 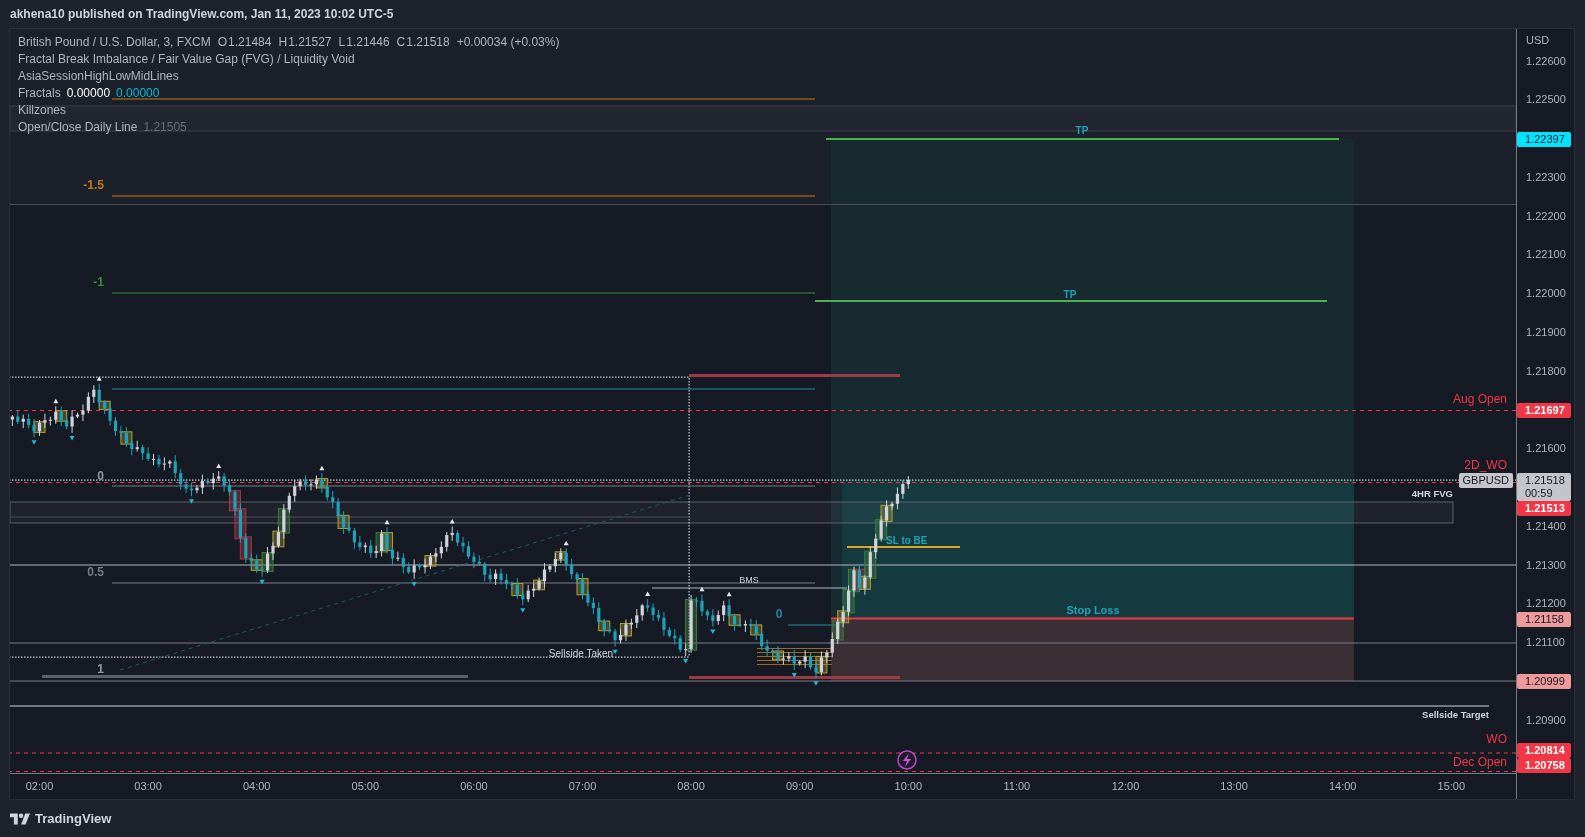 I want to click on bms-label: BMS, so click(x=749, y=580).